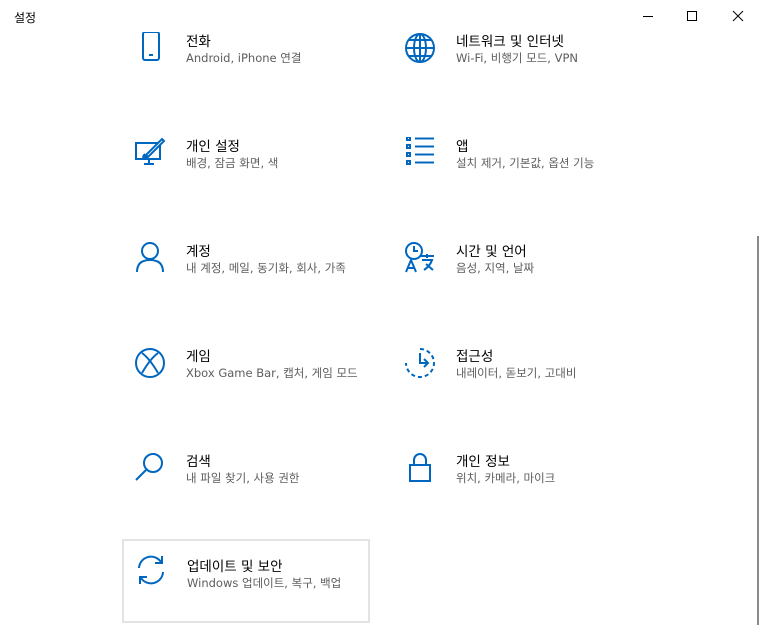 This screenshot has width=761, height=643. I want to click on tile-description: 배경, 잠금 화면, 색, so click(232, 163).